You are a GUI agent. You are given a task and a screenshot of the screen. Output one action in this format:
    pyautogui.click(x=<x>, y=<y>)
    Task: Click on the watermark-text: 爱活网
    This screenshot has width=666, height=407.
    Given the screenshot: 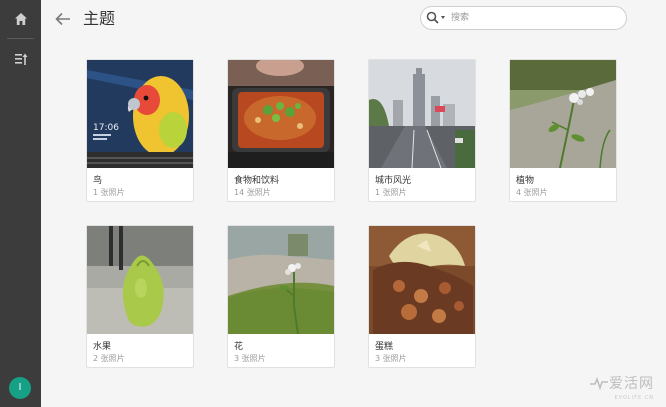 What is the action you would take?
    pyautogui.click(x=631, y=384)
    